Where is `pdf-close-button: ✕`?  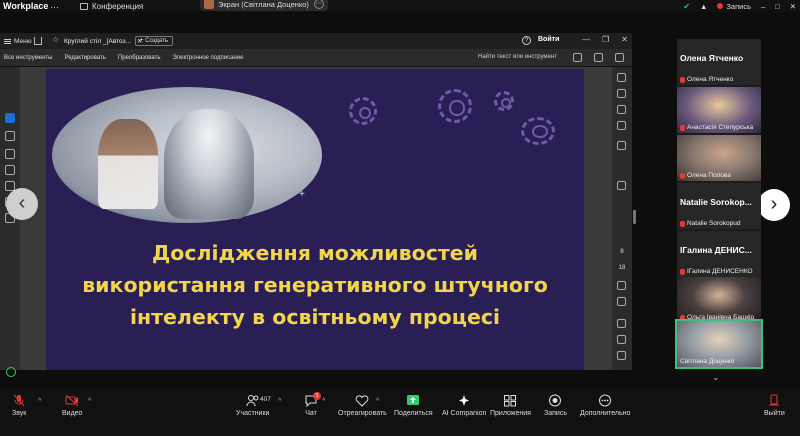
pdf-close-button: ✕ is located at coordinates (624, 39).